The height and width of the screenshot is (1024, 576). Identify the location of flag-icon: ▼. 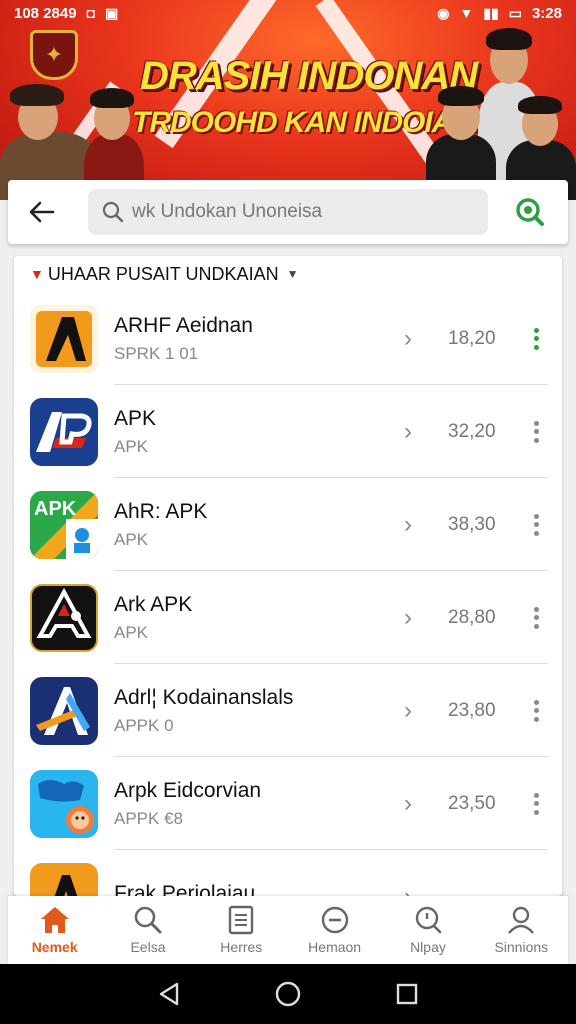
(37, 274).